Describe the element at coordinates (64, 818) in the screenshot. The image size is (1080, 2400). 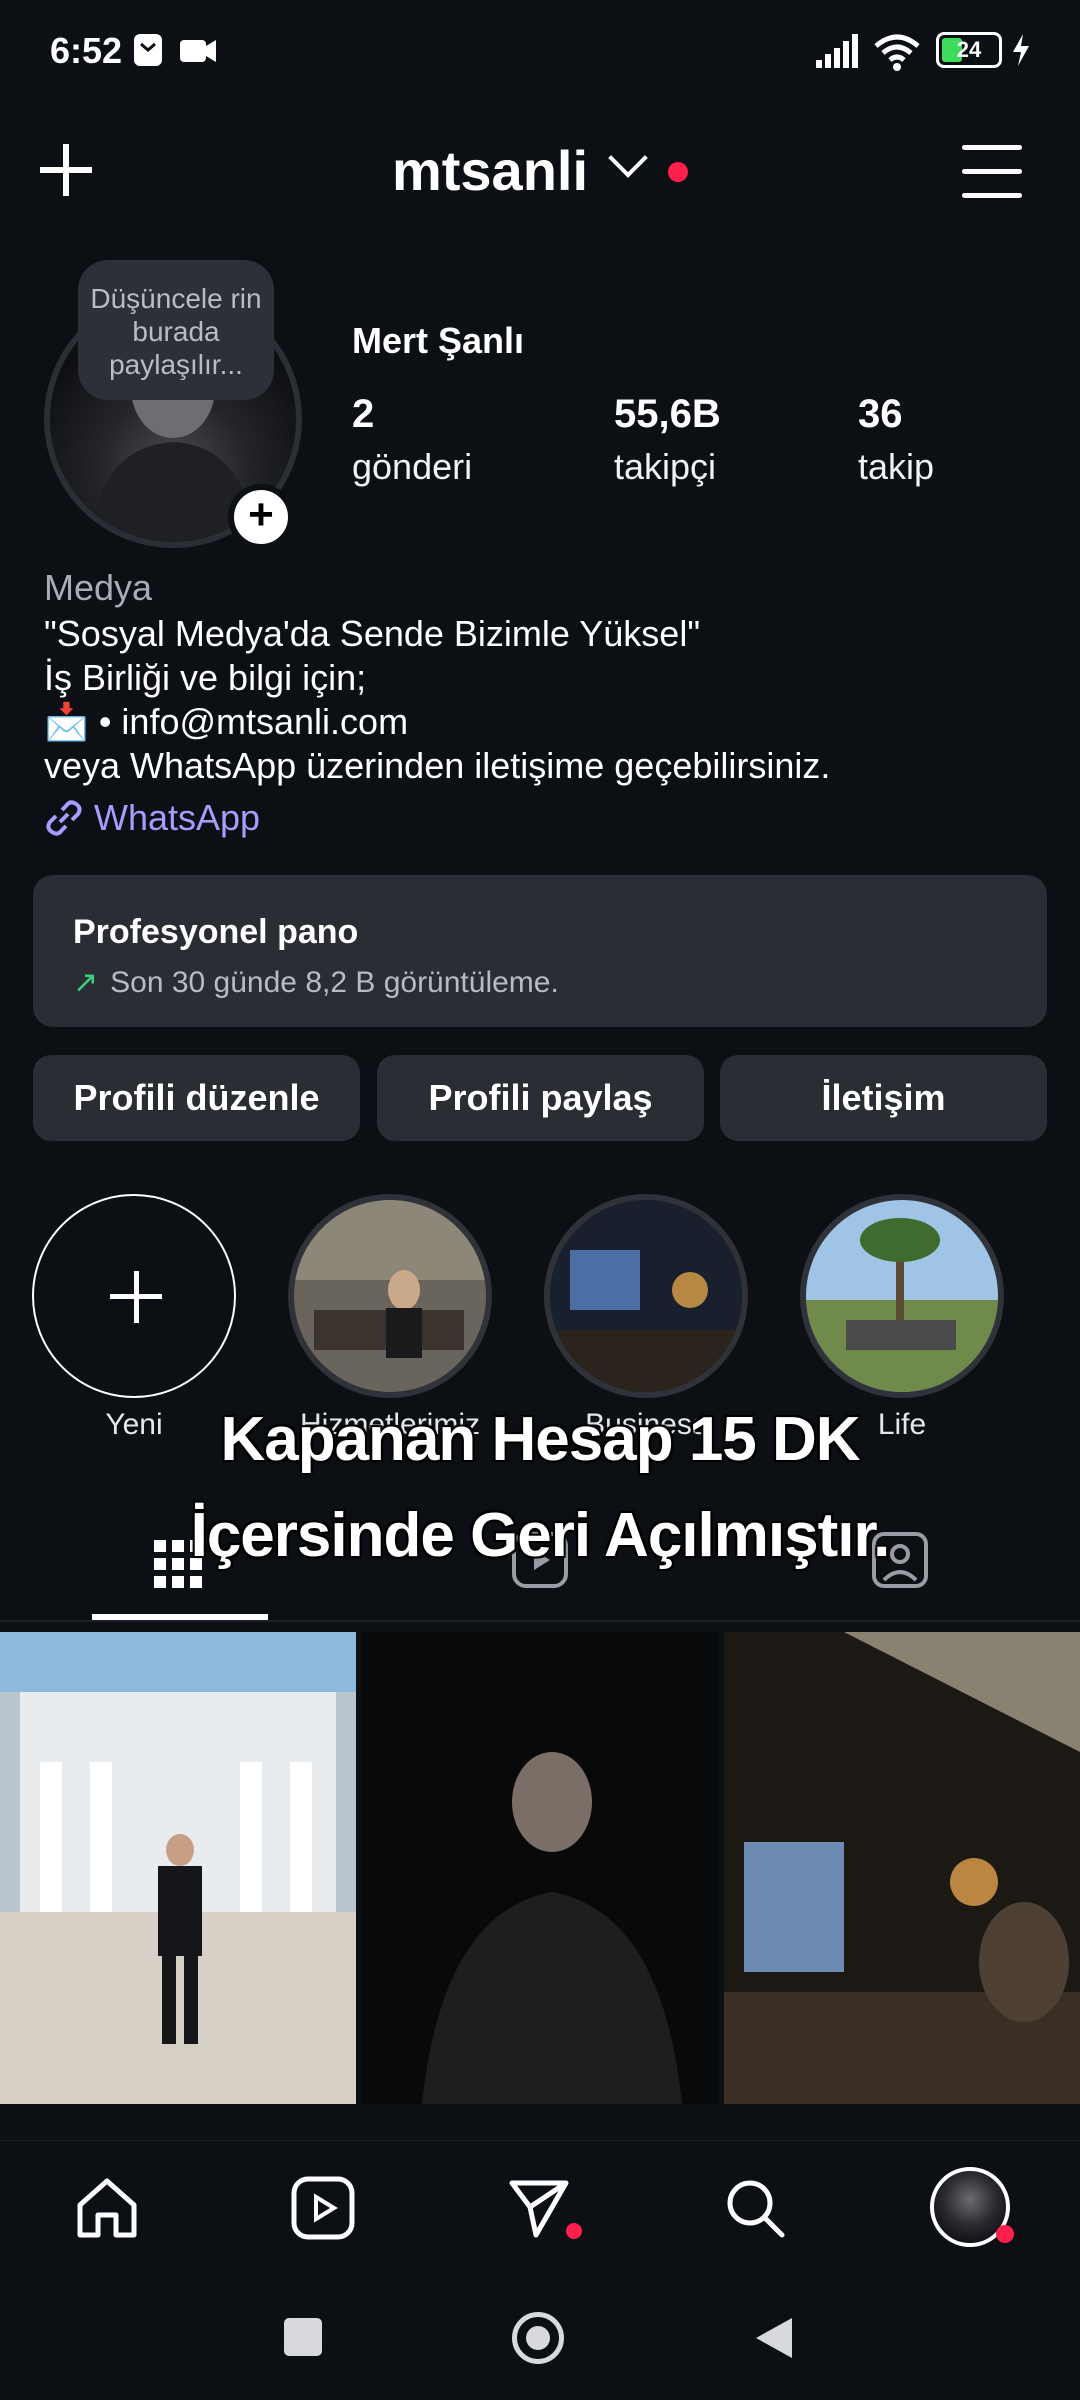
I see `link-icon` at that location.